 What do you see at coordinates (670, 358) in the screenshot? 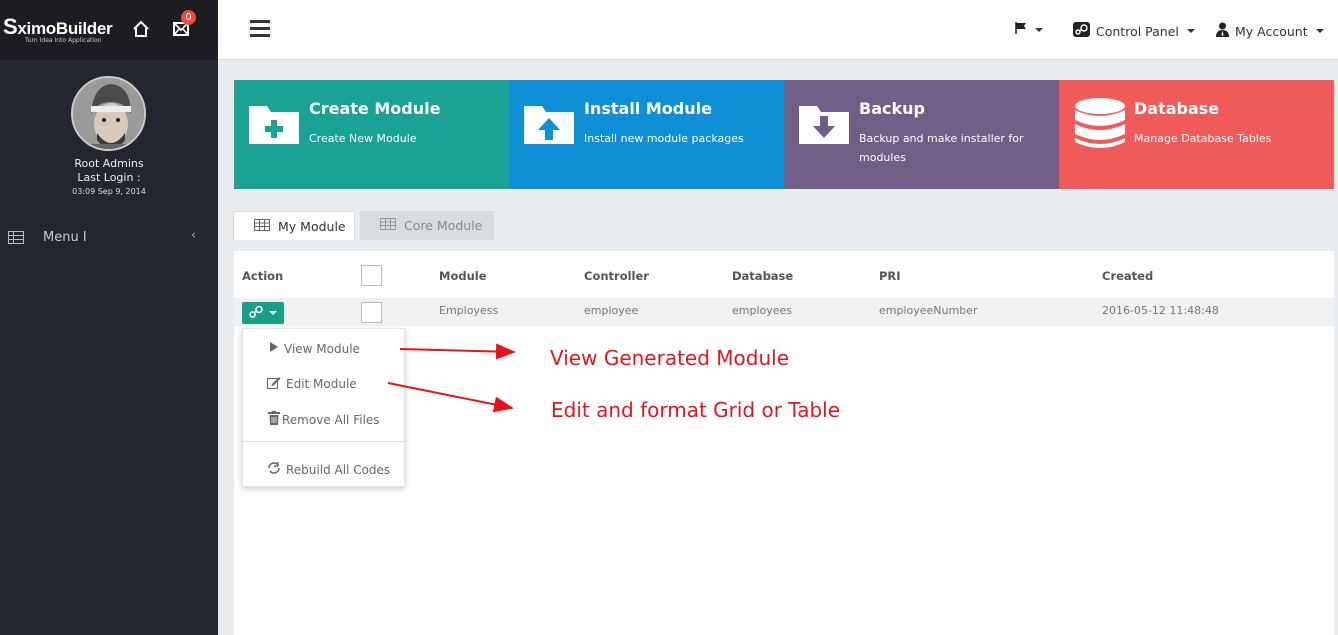
I see `annotation-view-generated-module: View Generated Module` at bounding box center [670, 358].